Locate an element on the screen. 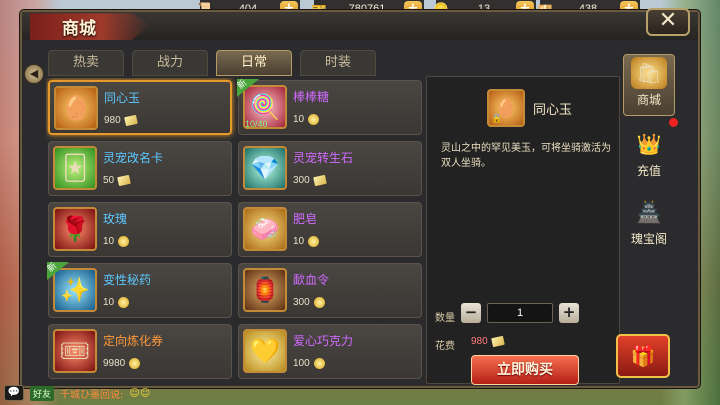 The width and height of the screenshot is (720, 405). rebirth-stone-icon: 💎 is located at coordinates (265, 168).